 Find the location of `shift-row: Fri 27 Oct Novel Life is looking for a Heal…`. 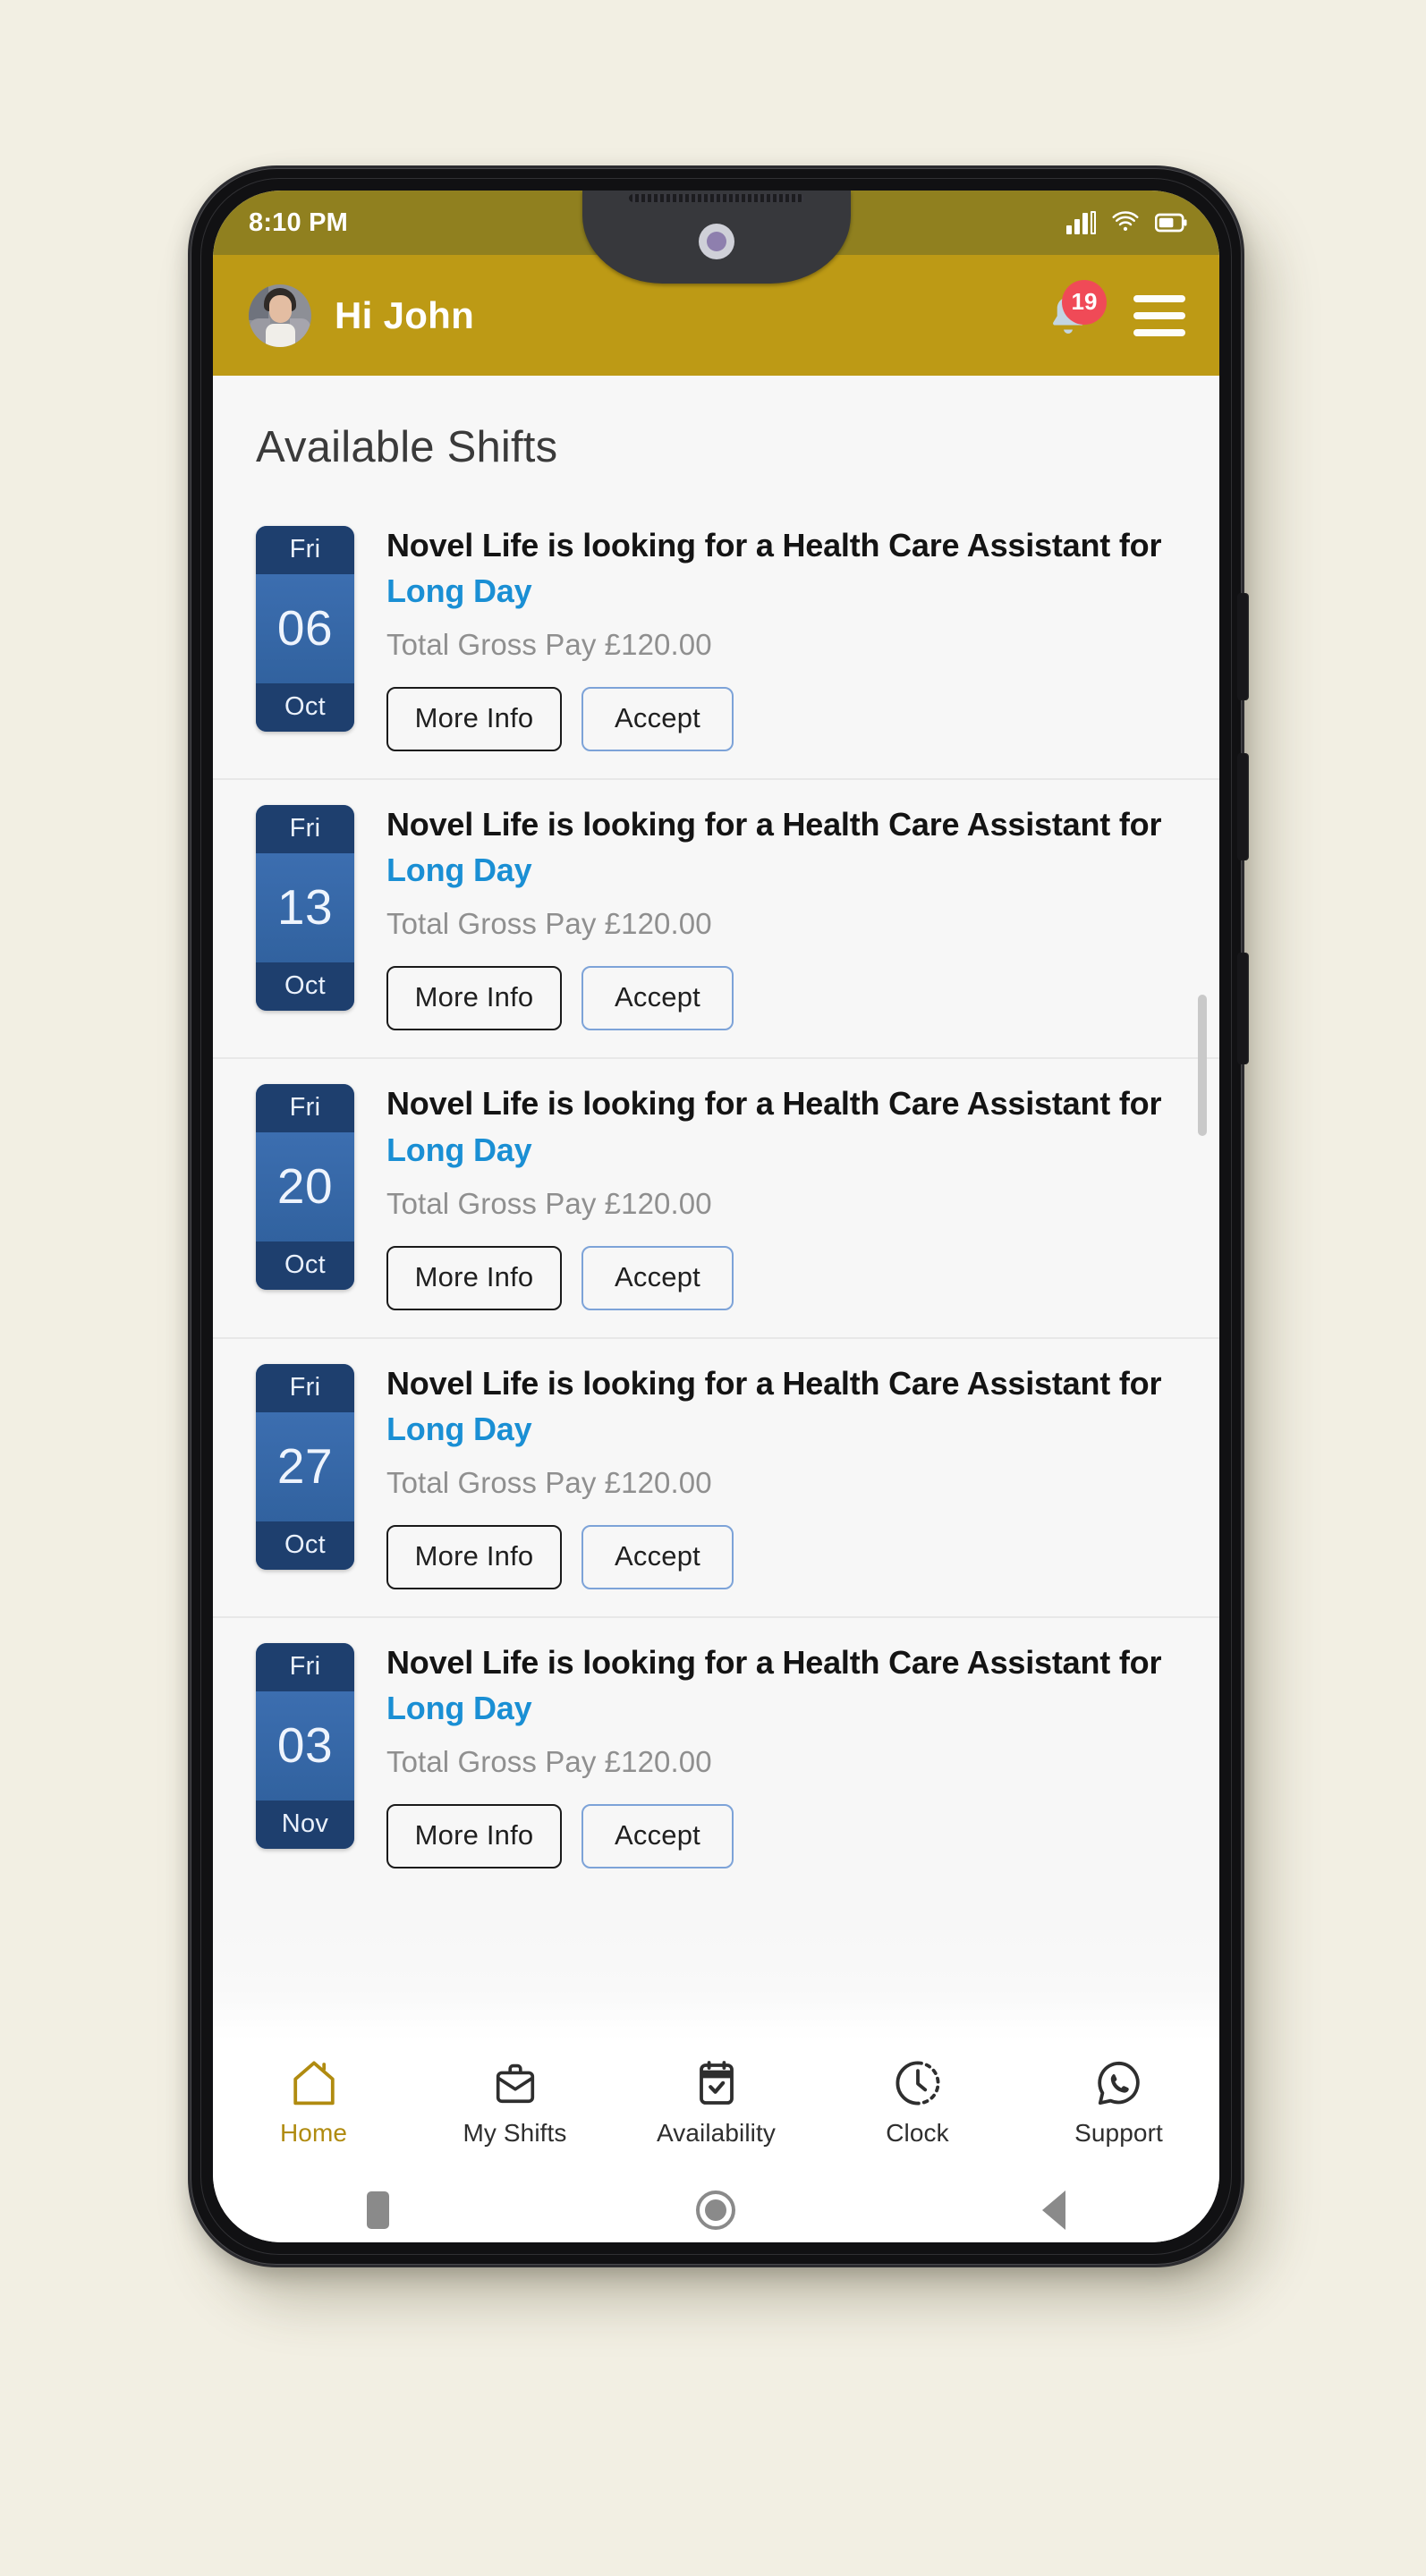

shift-row: Fri 27 Oct Novel Life is looking for a Heal… is located at coordinates (716, 1478).